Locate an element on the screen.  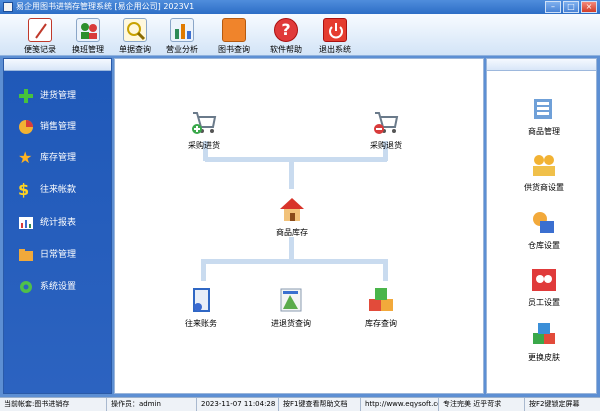
sidebar-item-label: 库存管理 is located at coordinates (58, 158).